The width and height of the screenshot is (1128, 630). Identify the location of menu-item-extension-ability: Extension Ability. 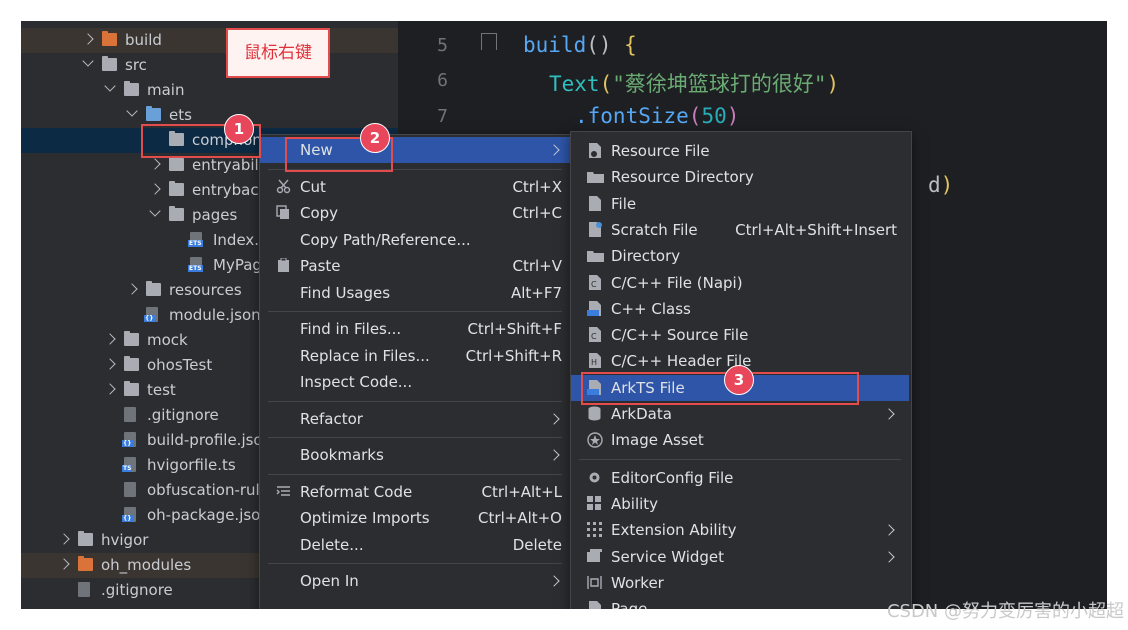
(740, 530).